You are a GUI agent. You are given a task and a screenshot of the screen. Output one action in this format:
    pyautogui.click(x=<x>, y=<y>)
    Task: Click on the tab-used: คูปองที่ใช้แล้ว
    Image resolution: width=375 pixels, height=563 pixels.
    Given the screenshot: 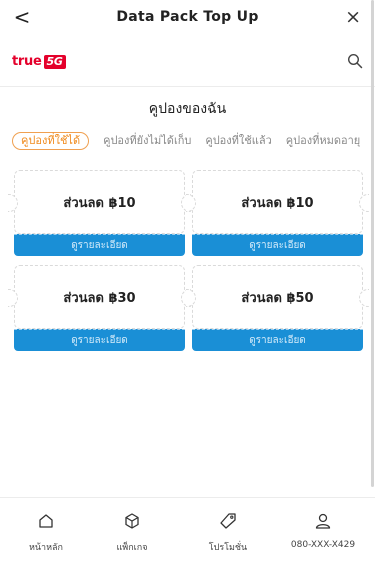 What is the action you would take?
    pyautogui.click(x=238, y=141)
    